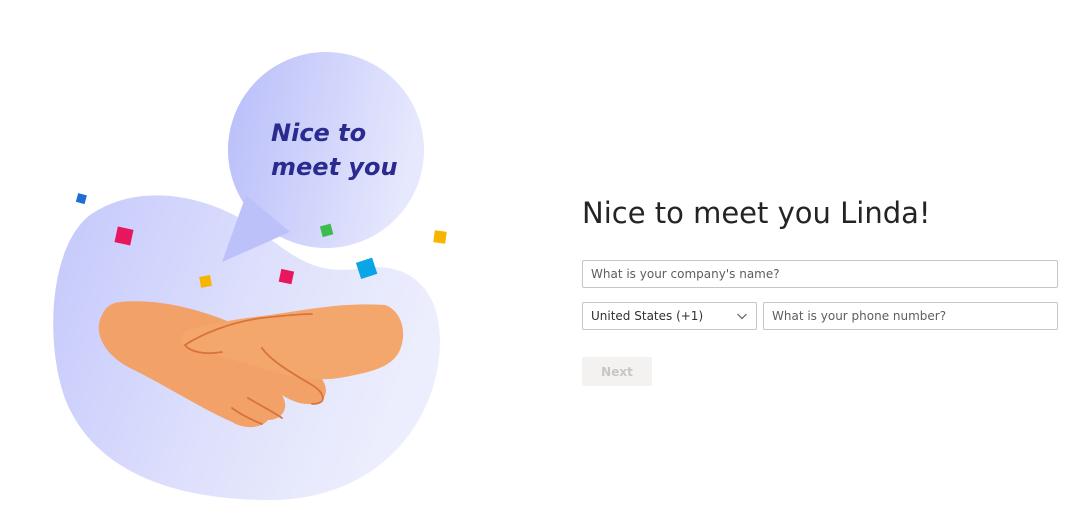 The image size is (1085, 528). What do you see at coordinates (617, 371) in the screenshot?
I see `next-button: Next` at bounding box center [617, 371].